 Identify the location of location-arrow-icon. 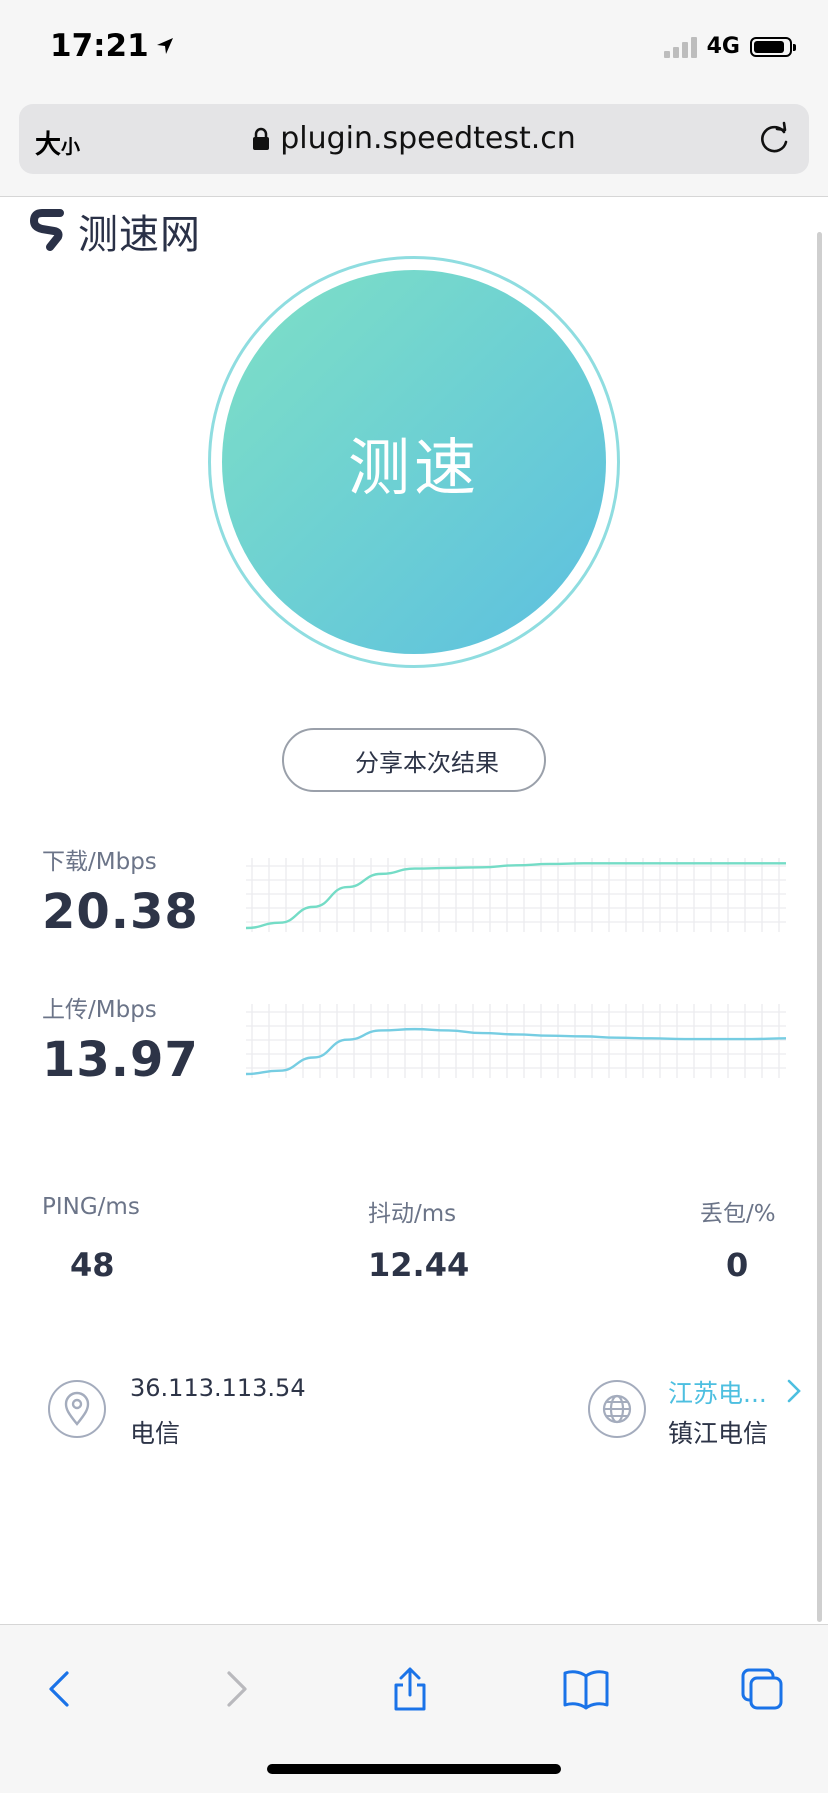
(164, 46).